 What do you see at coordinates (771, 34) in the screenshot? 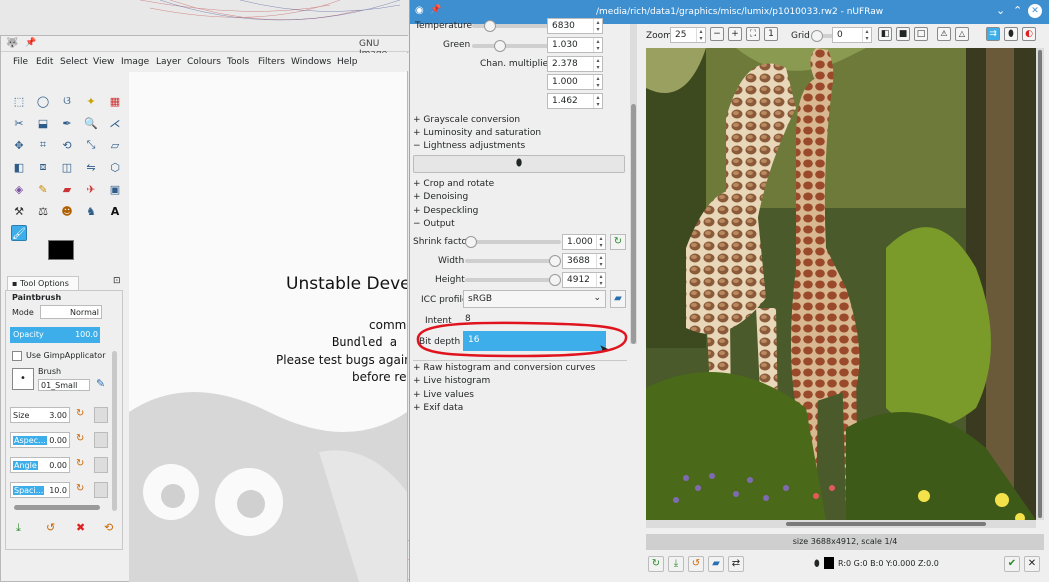
I see `zoom-100-button: 1` at bounding box center [771, 34].